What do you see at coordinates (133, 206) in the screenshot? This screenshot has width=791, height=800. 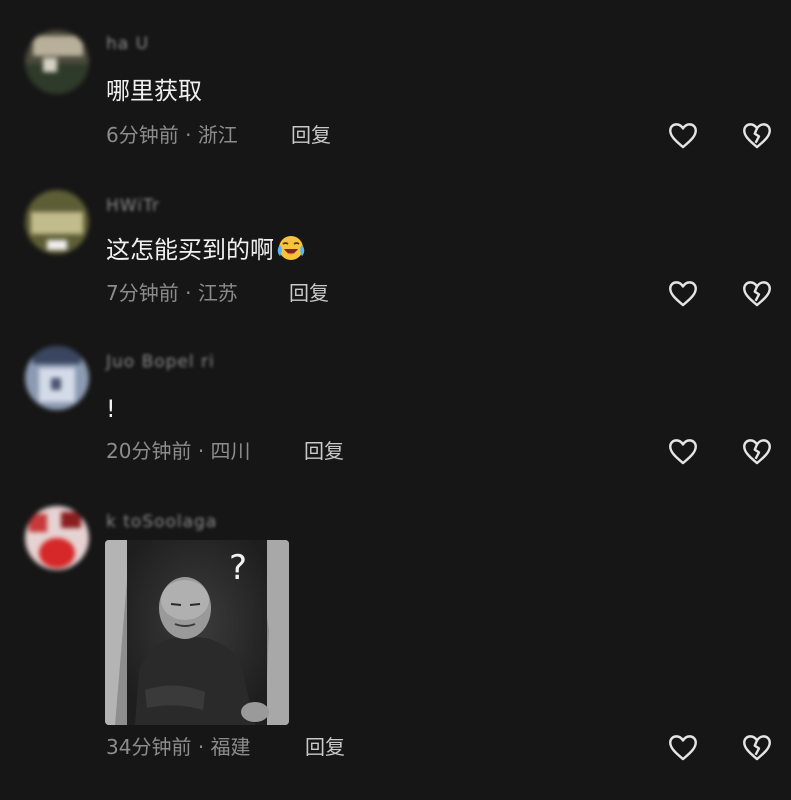 I see `username: HWiTr` at bounding box center [133, 206].